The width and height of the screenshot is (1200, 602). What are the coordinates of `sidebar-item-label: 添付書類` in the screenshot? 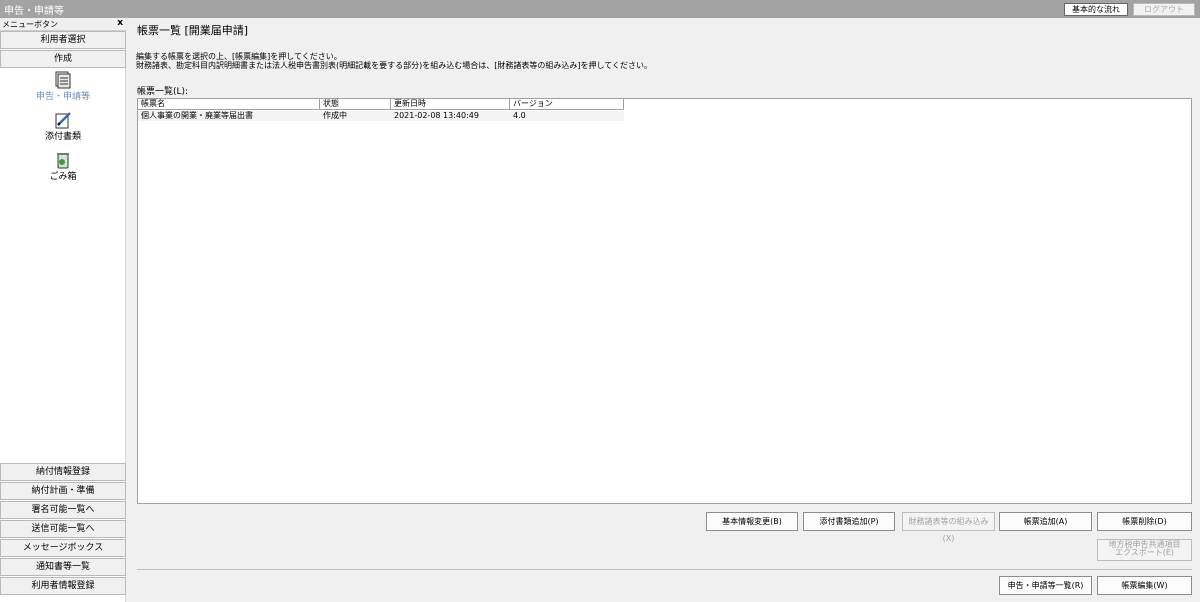 It's located at (62, 137).